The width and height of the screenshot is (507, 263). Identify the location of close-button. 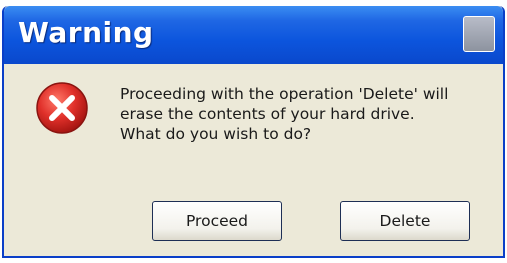
(479, 34).